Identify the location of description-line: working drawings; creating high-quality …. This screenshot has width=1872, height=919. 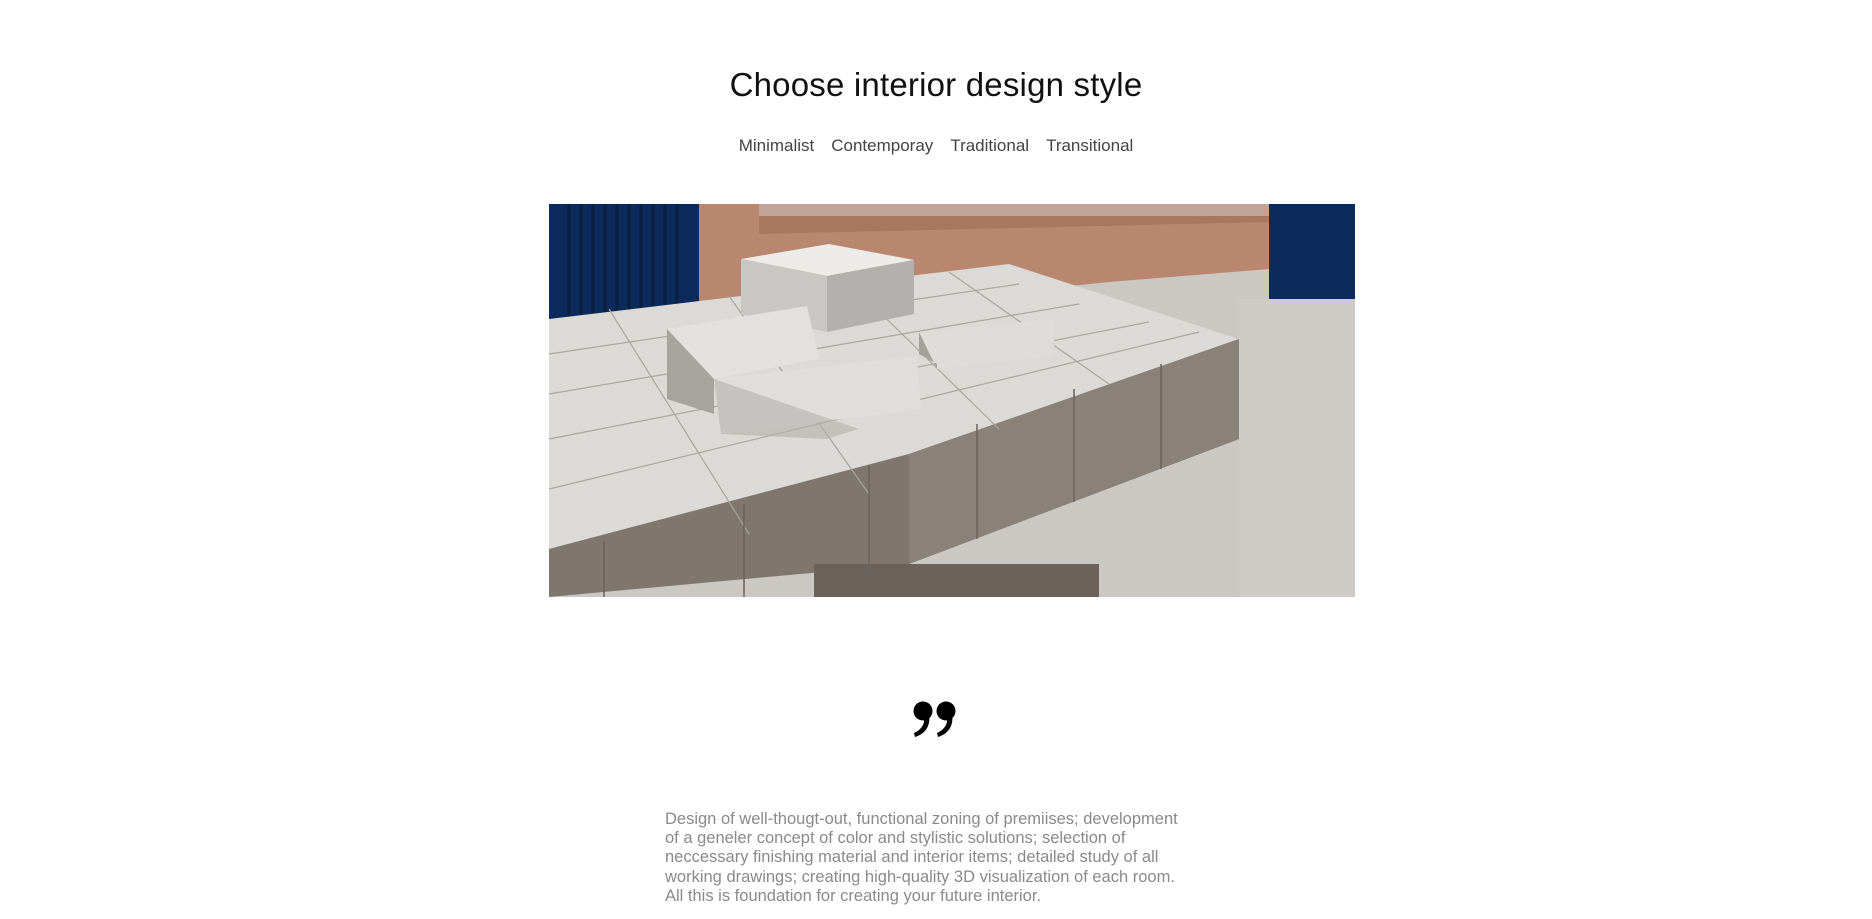
(920, 876).